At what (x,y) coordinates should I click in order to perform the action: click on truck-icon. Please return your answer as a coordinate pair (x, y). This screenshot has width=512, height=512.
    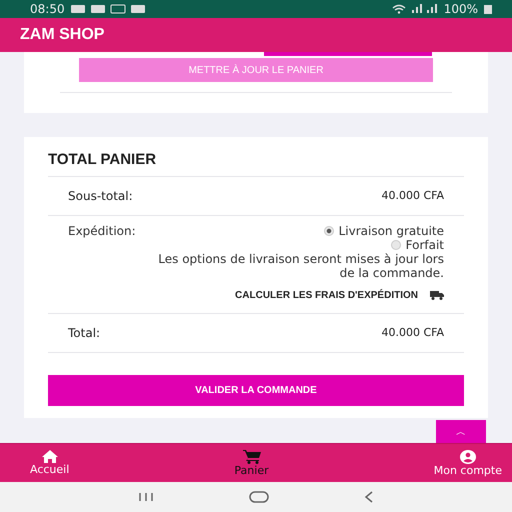
    Looking at the image, I should click on (437, 295).